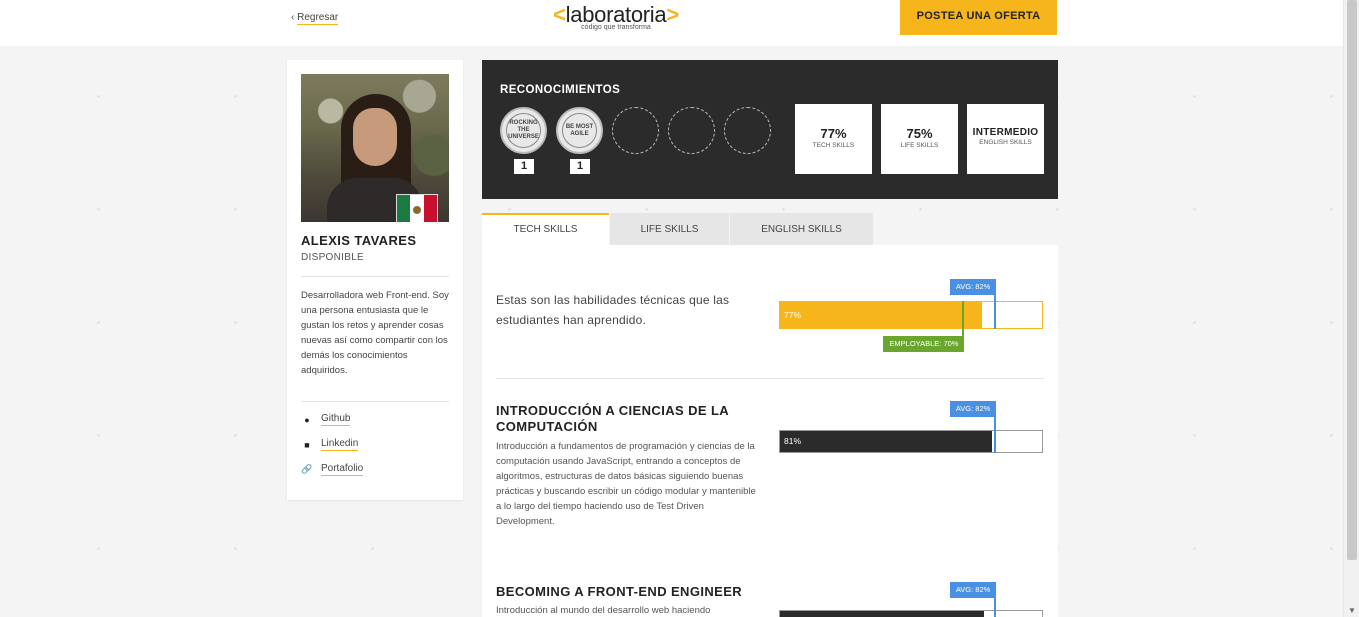 This screenshot has height=617, width=1359. I want to click on linkedin-link: ■ Linkedin, so click(330, 444).